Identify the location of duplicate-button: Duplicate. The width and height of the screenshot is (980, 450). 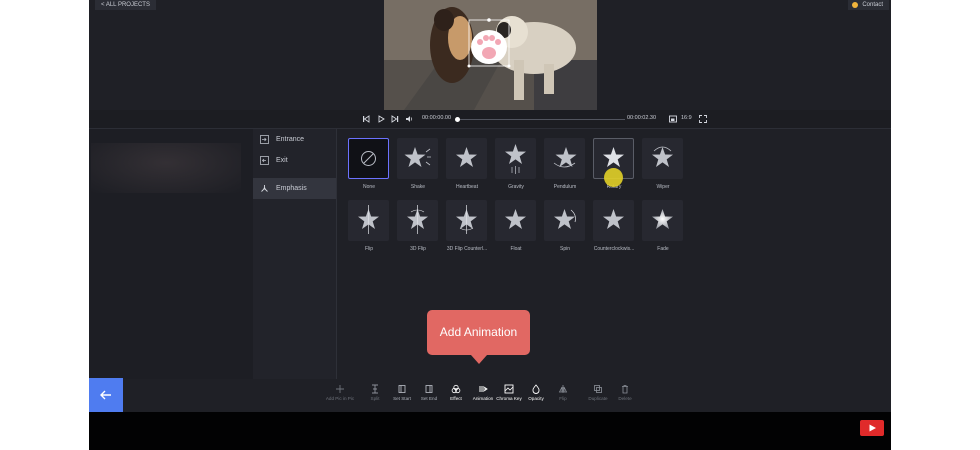
(598, 392).